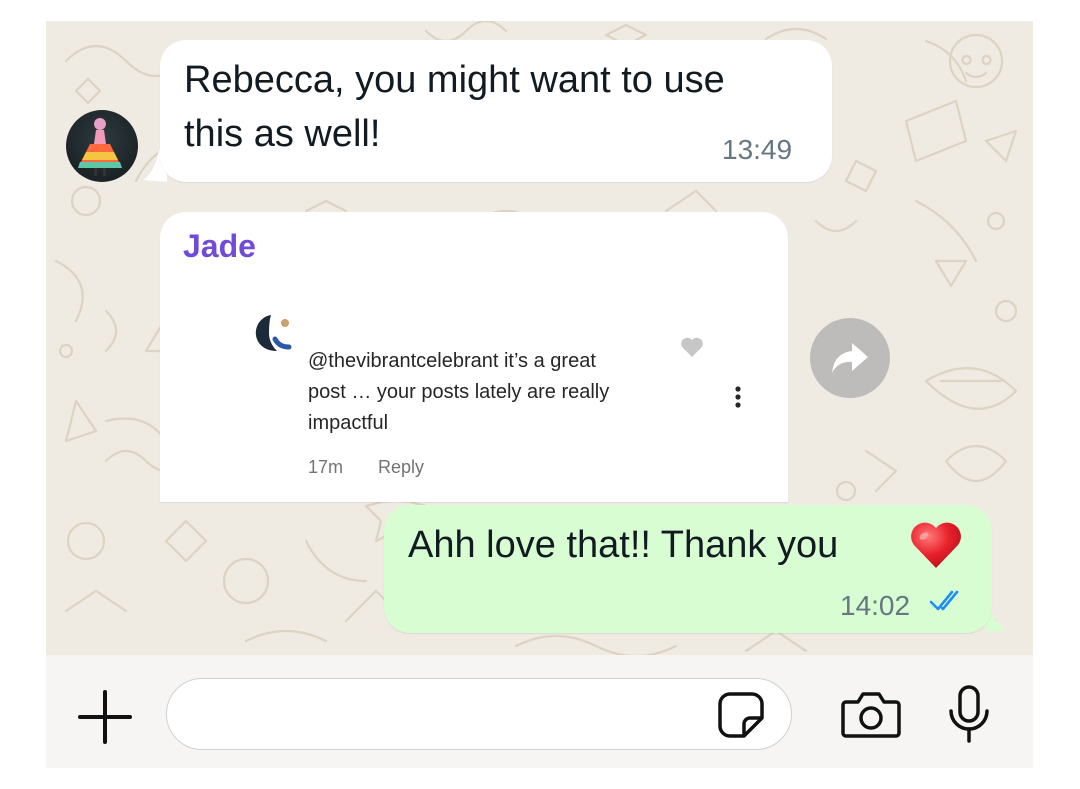  What do you see at coordinates (282, 134) in the screenshot?
I see `incoming-message-line-2: this as well!` at bounding box center [282, 134].